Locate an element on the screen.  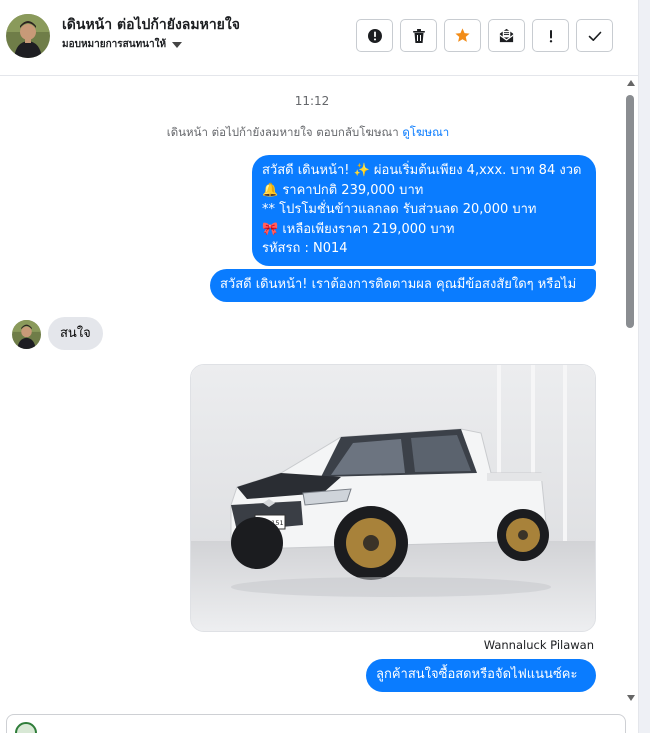
star-button is located at coordinates (462, 35).